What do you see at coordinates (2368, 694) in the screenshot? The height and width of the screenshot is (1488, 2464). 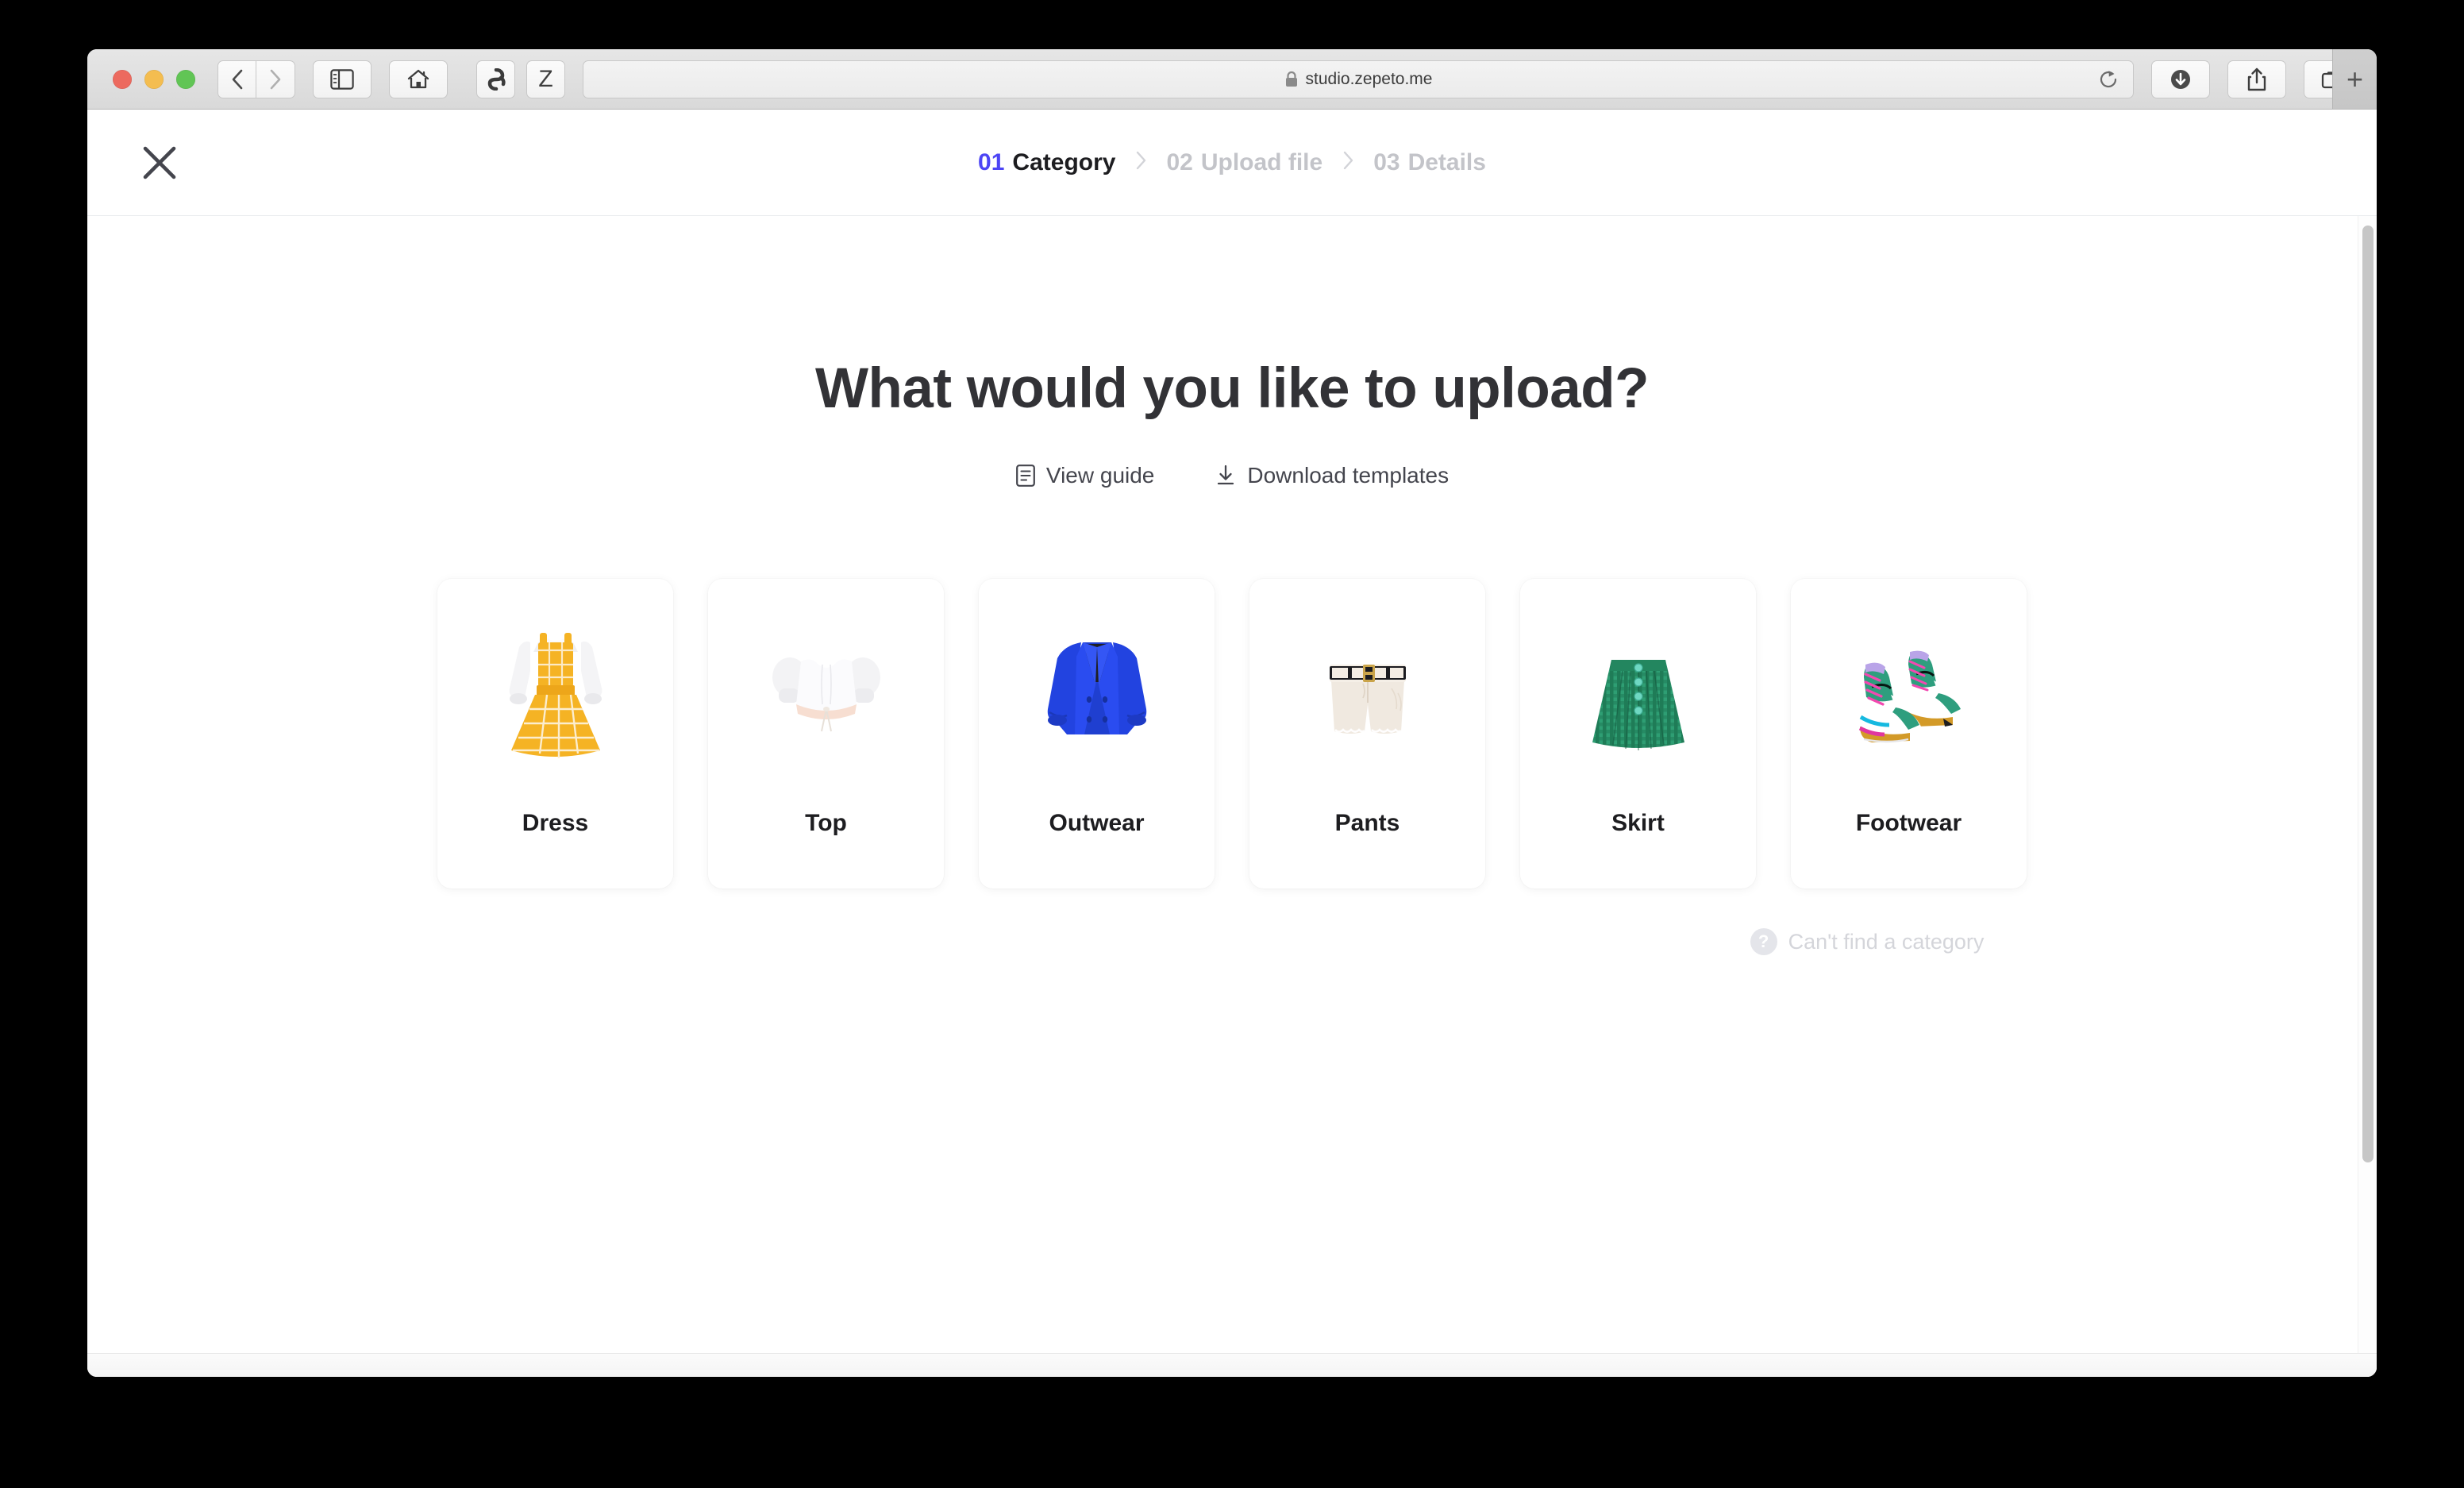 I see `scrollbar-thumb` at bounding box center [2368, 694].